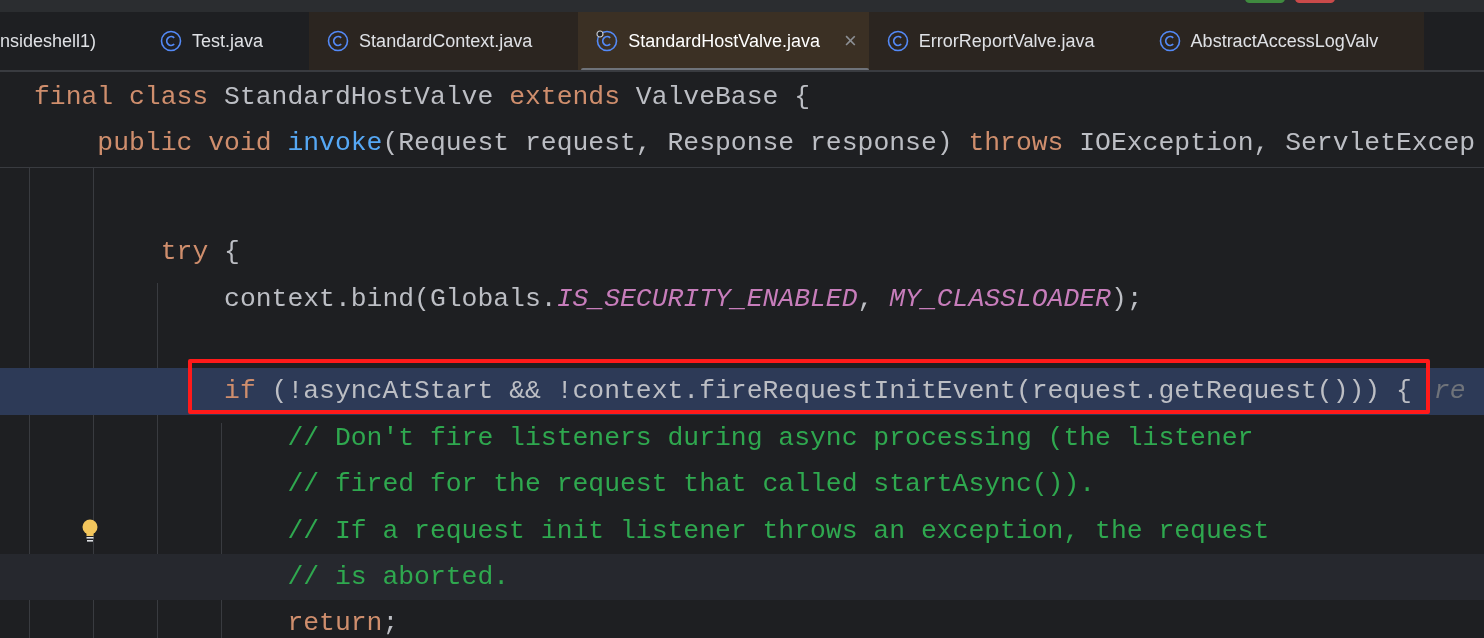 Image resolution: width=1484 pixels, height=638 pixels. Describe the element at coordinates (722, 97) in the screenshot. I see `code-text: ValveBase {` at that location.